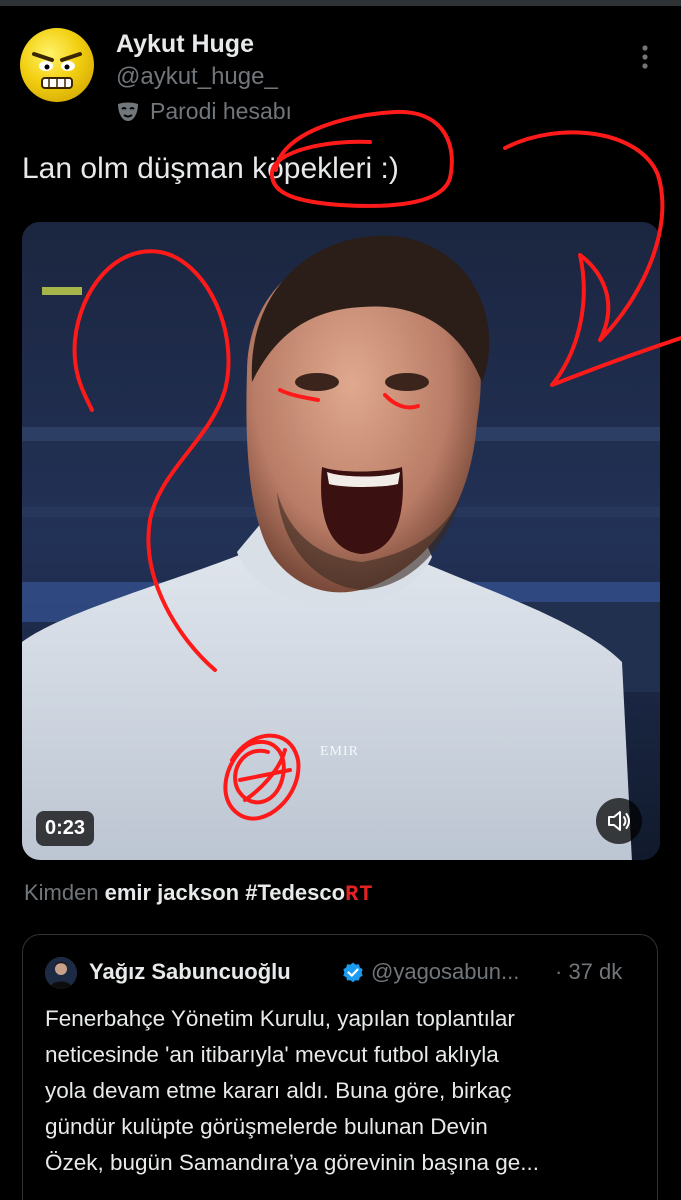 This screenshot has width=681, height=1200. I want to click on quote-avatar, so click(61, 973).